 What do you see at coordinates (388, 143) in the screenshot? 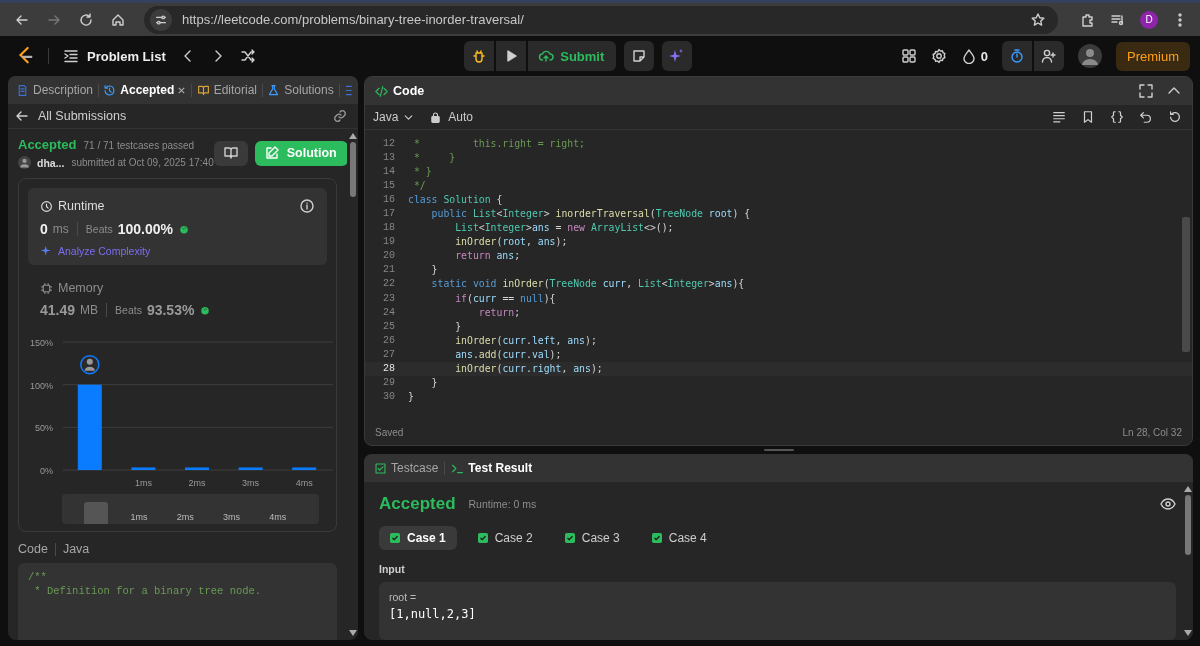
I see `line-number: 12` at bounding box center [388, 143].